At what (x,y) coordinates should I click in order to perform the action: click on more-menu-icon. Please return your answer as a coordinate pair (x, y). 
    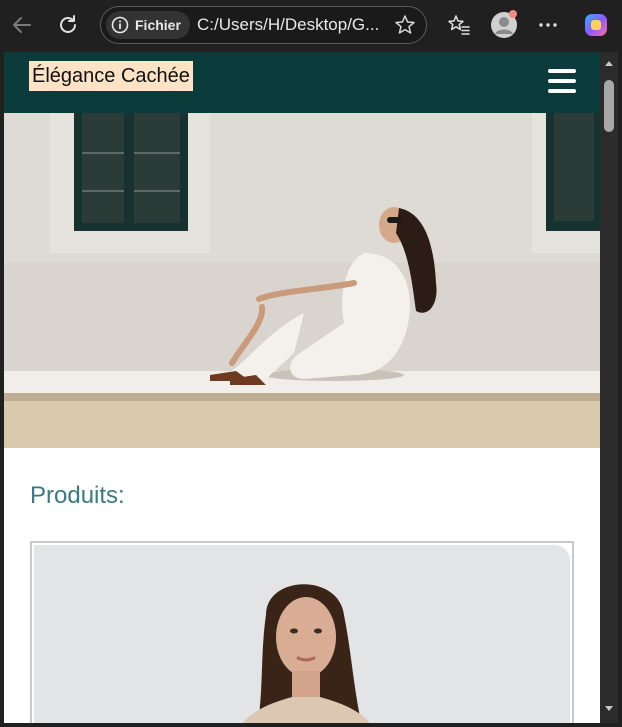
    Looking at the image, I should click on (548, 25).